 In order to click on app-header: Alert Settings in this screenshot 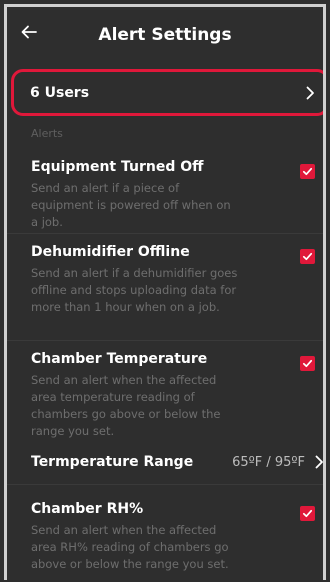, I will do `click(165, 35)`.